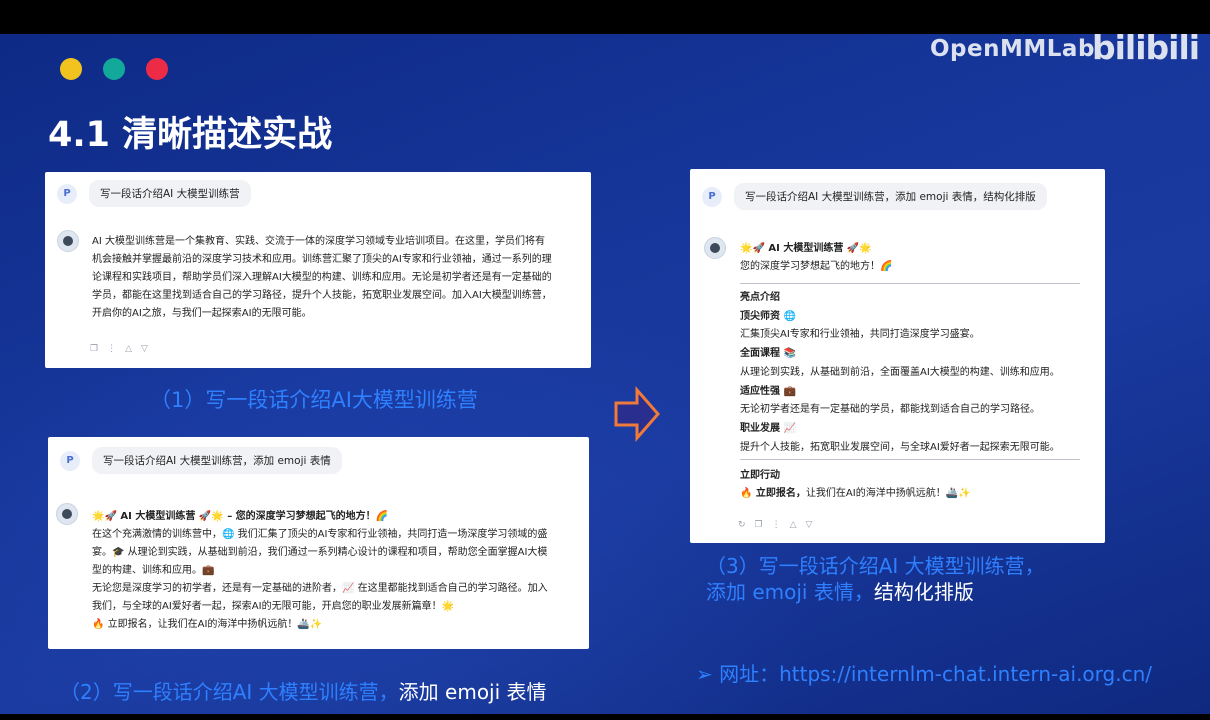 This screenshot has height=720, width=1210. Describe the element at coordinates (605, 17) in the screenshot. I see `top-letterbox` at that location.